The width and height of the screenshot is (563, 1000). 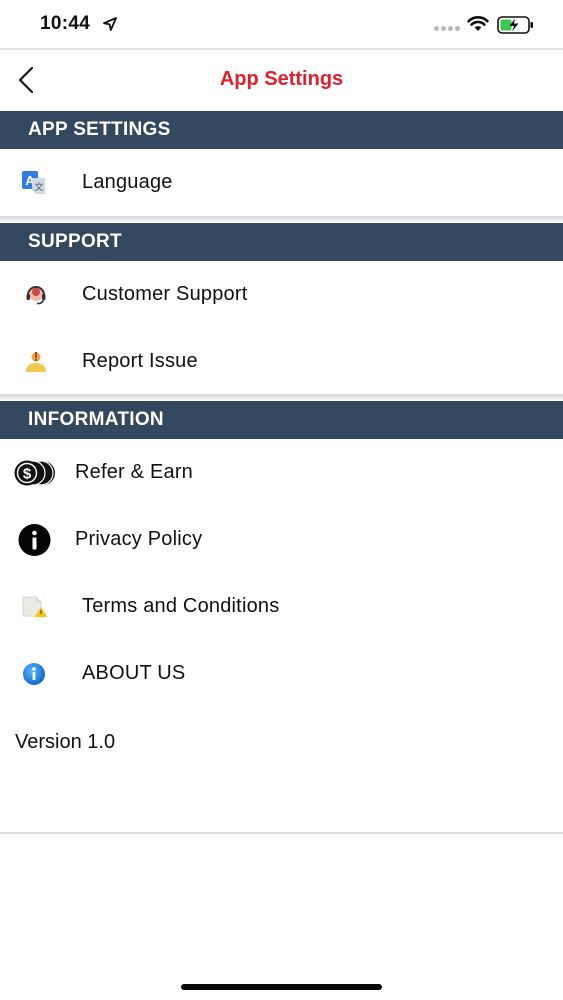 What do you see at coordinates (448, 29) in the screenshot?
I see `cellular-signal-icon` at bounding box center [448, 29].